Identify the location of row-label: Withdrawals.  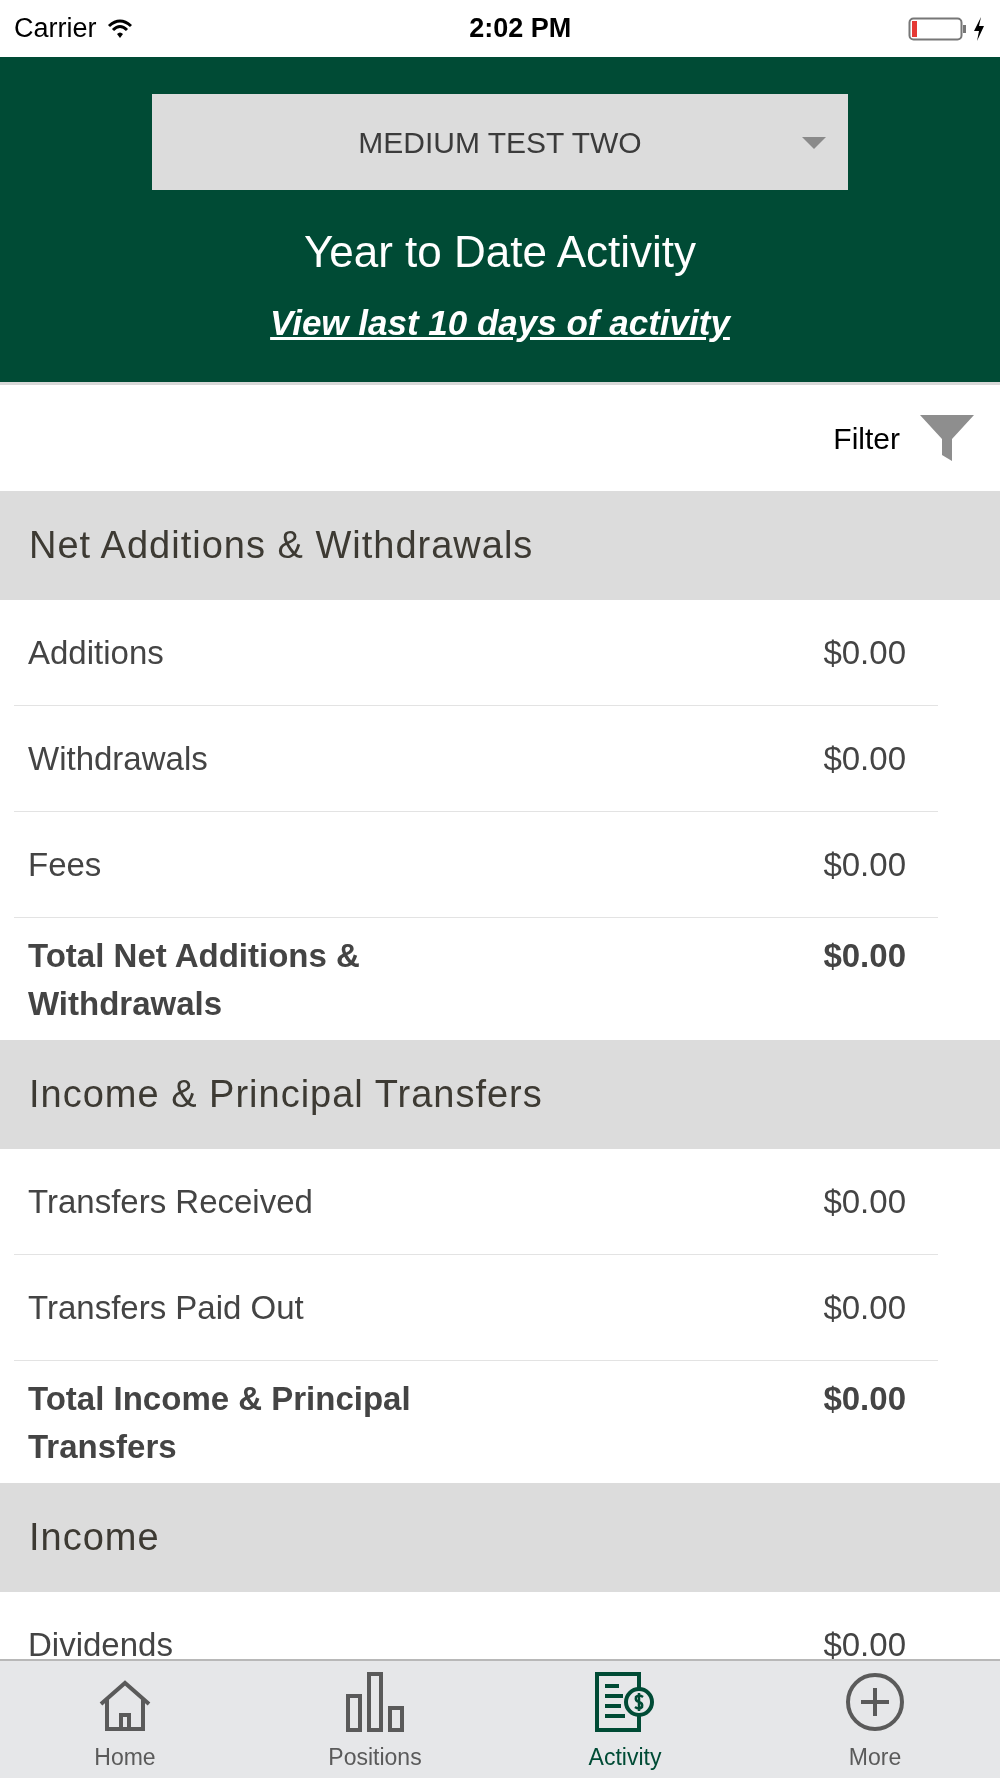
(118, 758).